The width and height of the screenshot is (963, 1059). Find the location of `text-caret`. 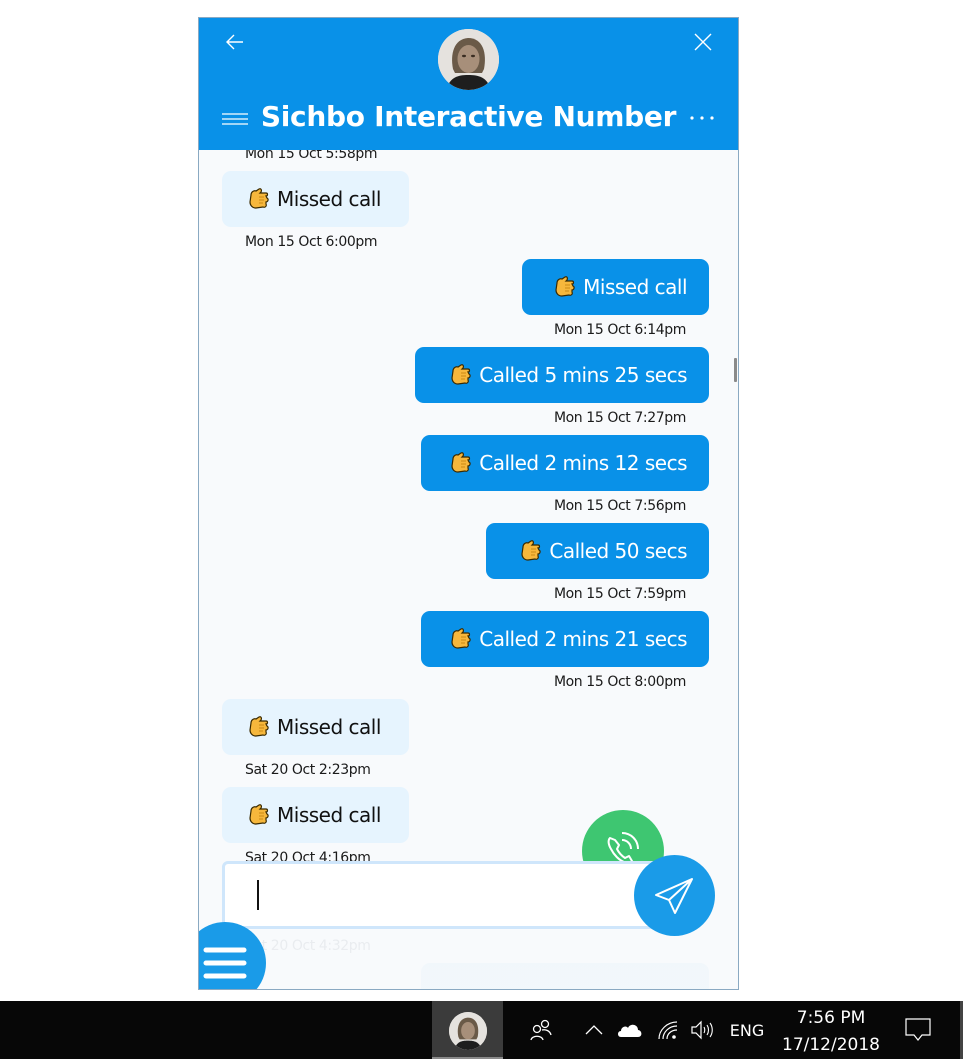

text-caret is located at coordinates (258, 895).